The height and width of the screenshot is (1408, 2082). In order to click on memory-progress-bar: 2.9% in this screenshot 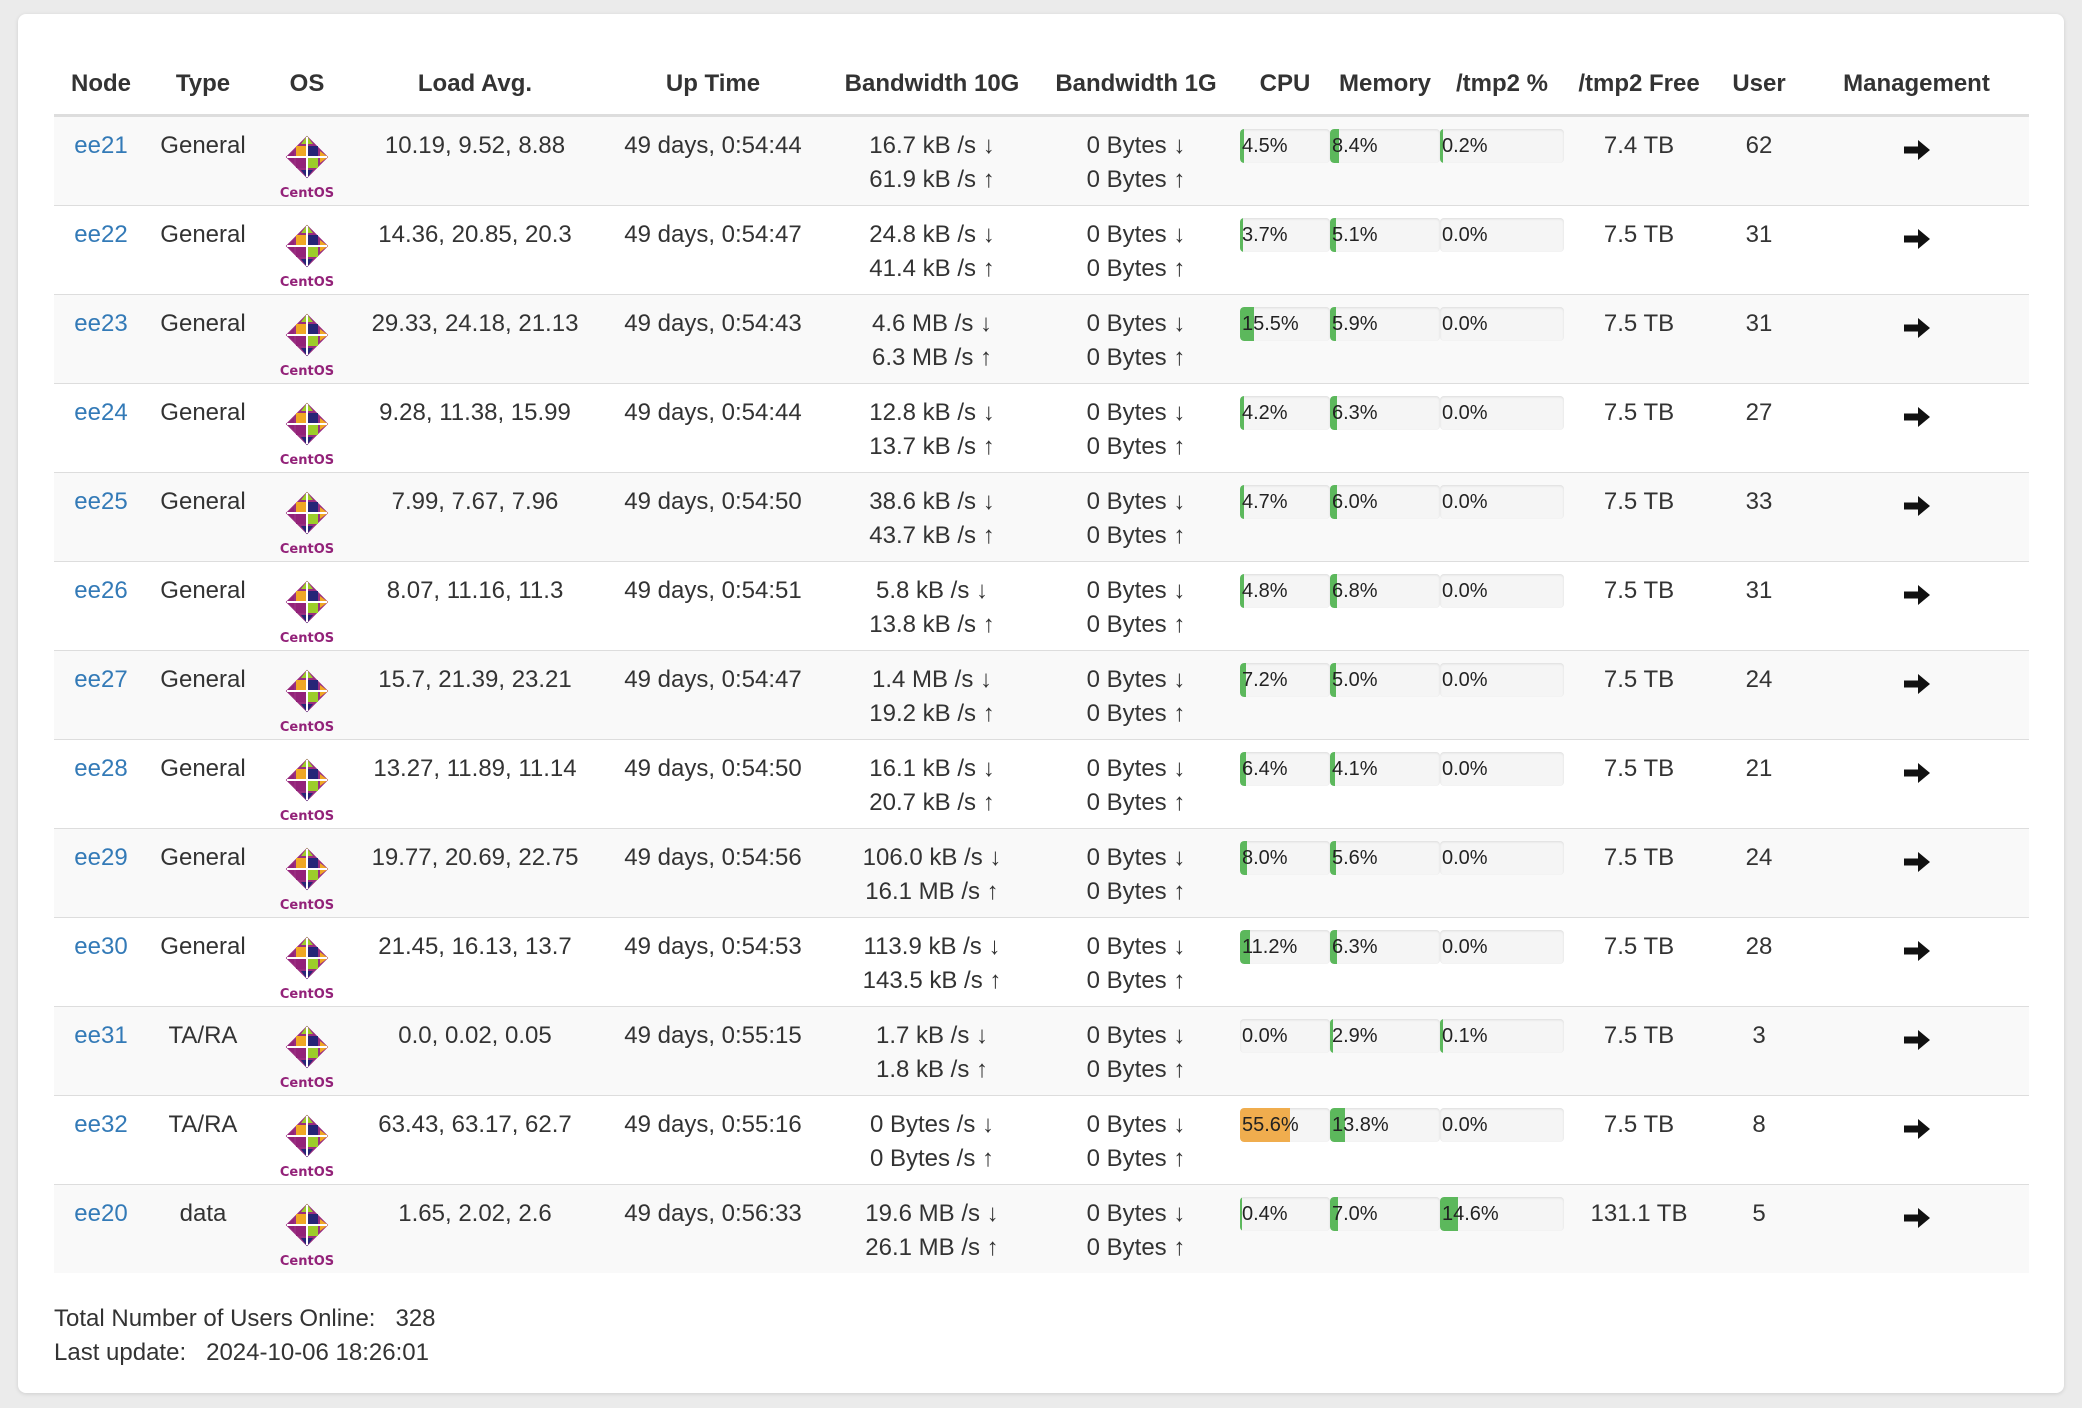, I will do `click(1385, 1036)`.